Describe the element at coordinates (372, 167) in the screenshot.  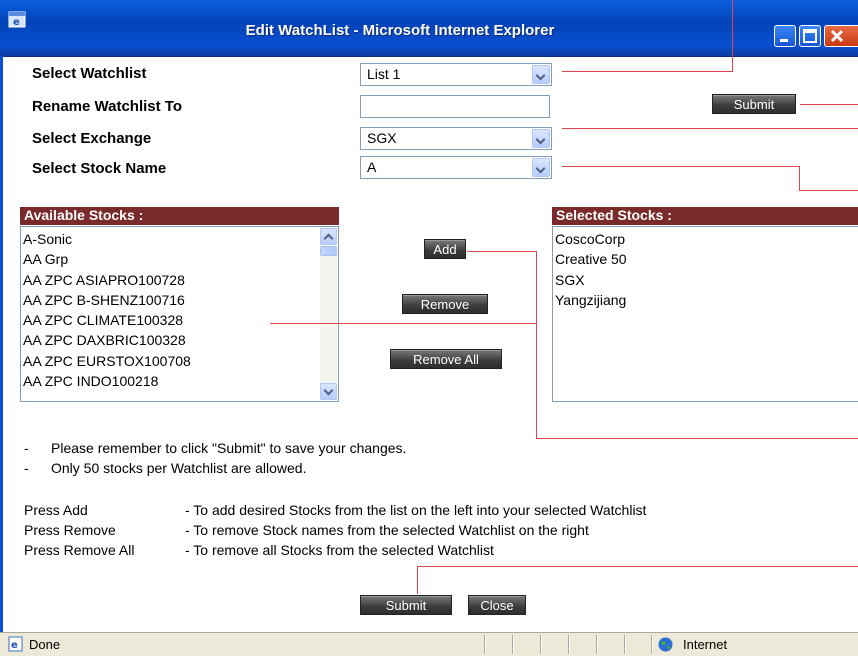
I see `stock-name-select-value: A` at that location.